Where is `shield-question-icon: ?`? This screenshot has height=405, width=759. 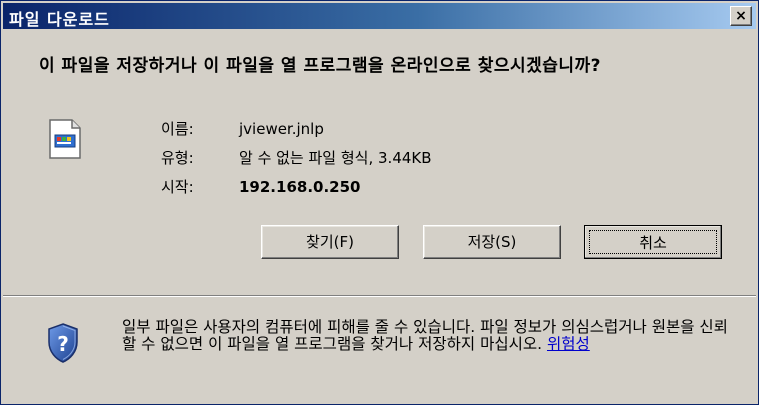 shield-question-icon: ? is located at coordinates (63, 343).